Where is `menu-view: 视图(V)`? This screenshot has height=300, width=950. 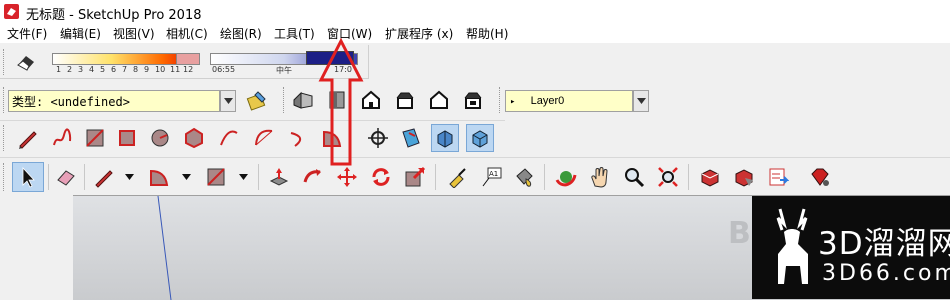 menu-view: 视图(V) is located at coordinates (134, 33).